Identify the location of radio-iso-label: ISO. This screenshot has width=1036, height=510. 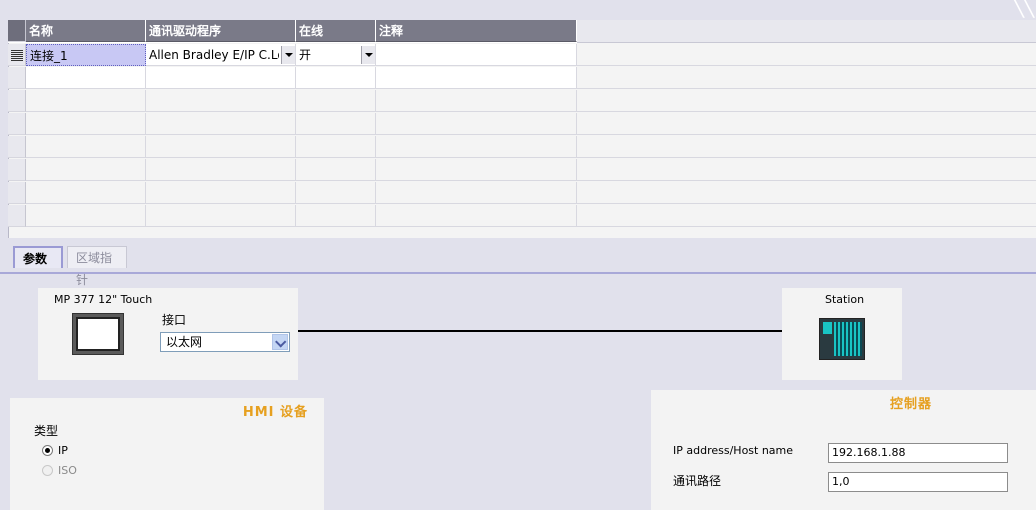
(67, 470).